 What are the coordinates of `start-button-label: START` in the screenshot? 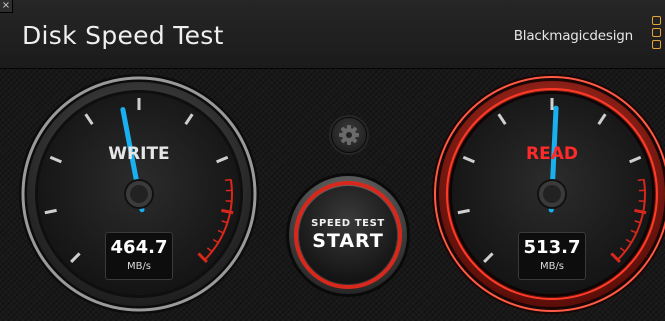 It's located at (348, 241).